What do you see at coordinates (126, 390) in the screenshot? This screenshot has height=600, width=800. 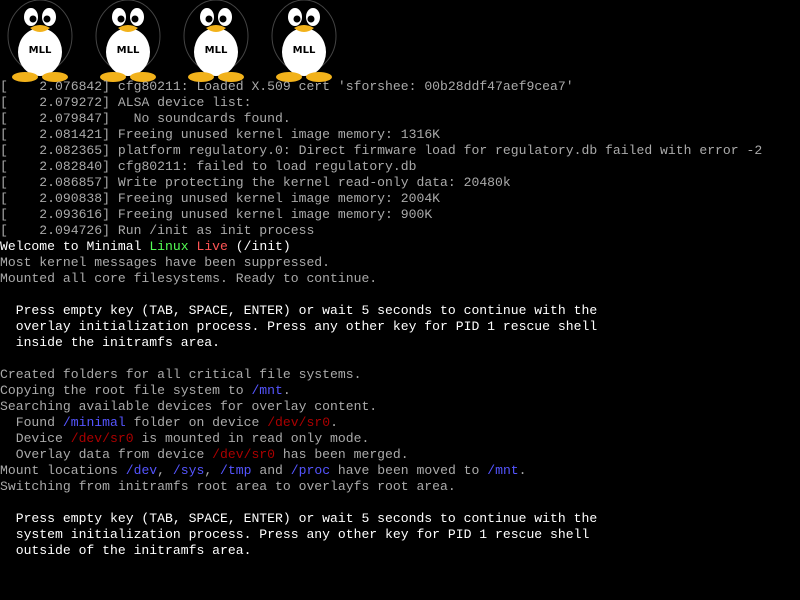 I see `text-segment: Copying the root file system to` at bounding box center [126, 390].